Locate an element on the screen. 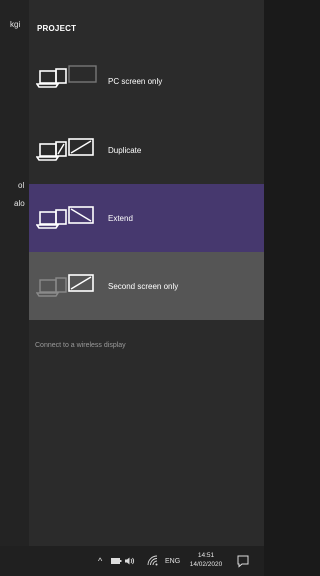  extend-icon is located at coordinates (65, 217).